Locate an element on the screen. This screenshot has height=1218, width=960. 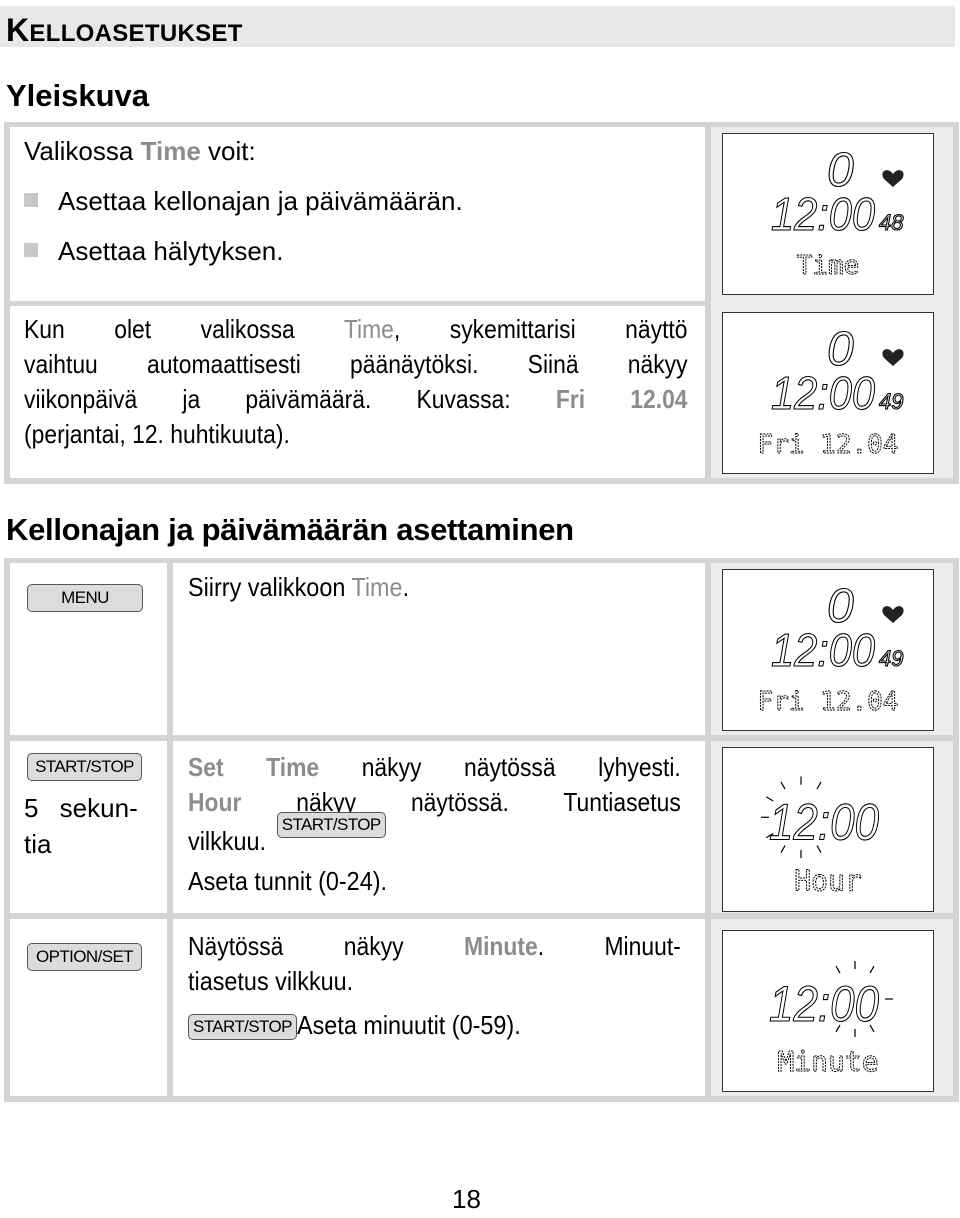
lcd-graphic: 12:00 Hour is located at coordinates (820, 837).